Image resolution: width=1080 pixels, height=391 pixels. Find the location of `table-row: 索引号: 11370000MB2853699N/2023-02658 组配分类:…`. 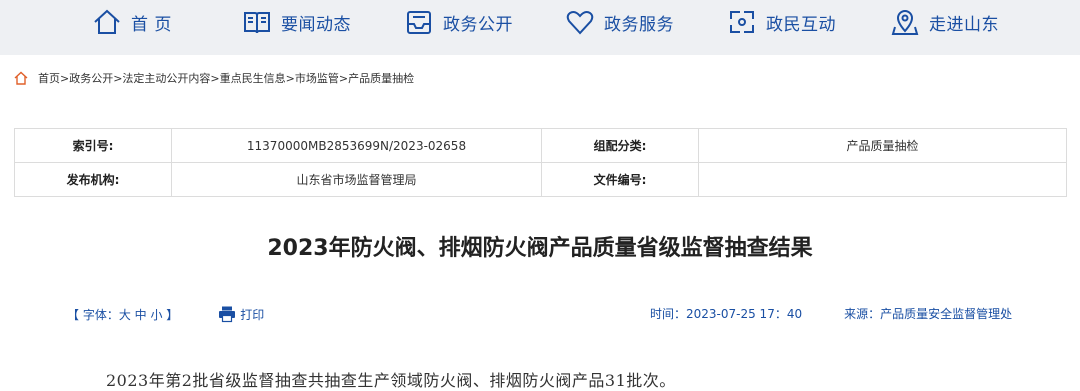

table-row: 索引号: 11370000MB2853699N/2023-02658 组配分类:… is located at coordinates (540, 145).